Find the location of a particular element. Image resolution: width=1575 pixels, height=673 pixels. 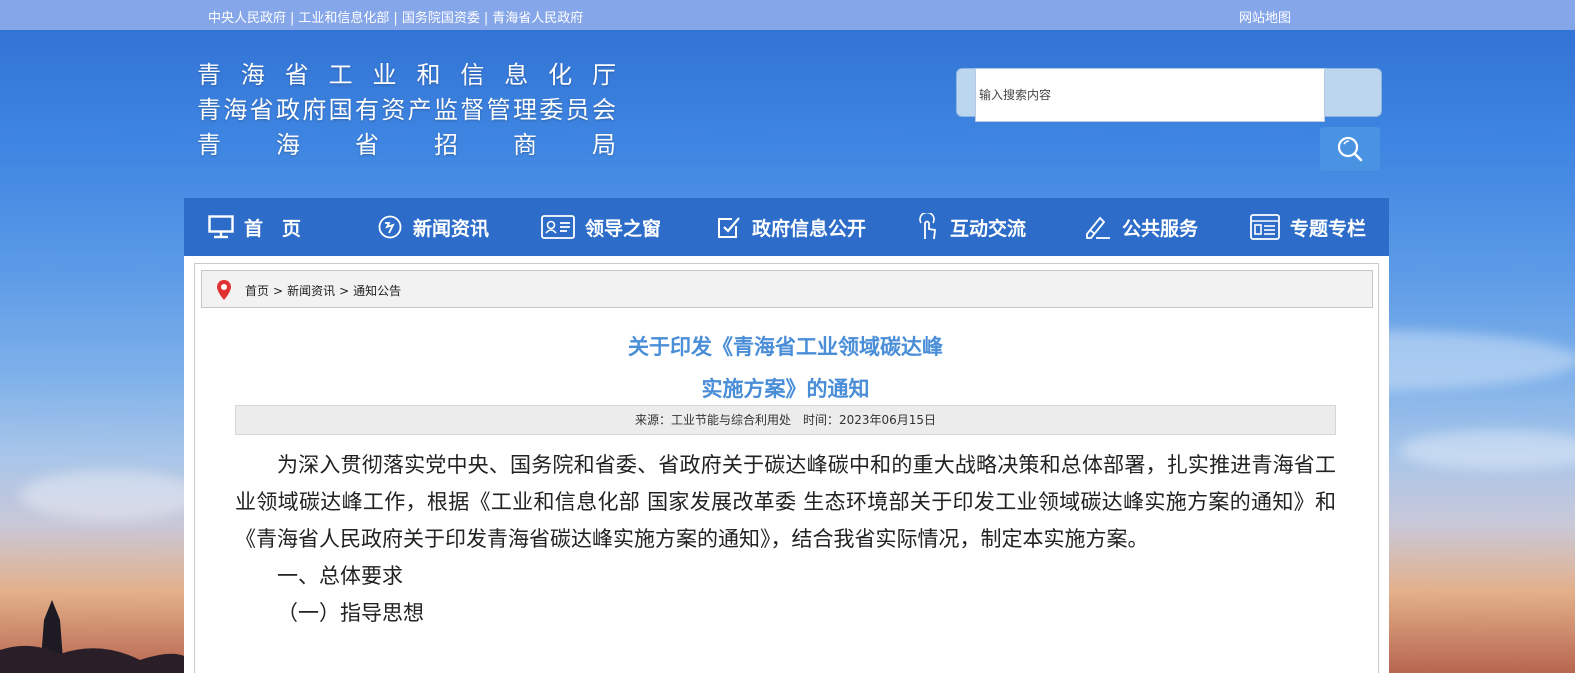

title-line-3: 青海省招商局 is located at coordinates (407, 145).